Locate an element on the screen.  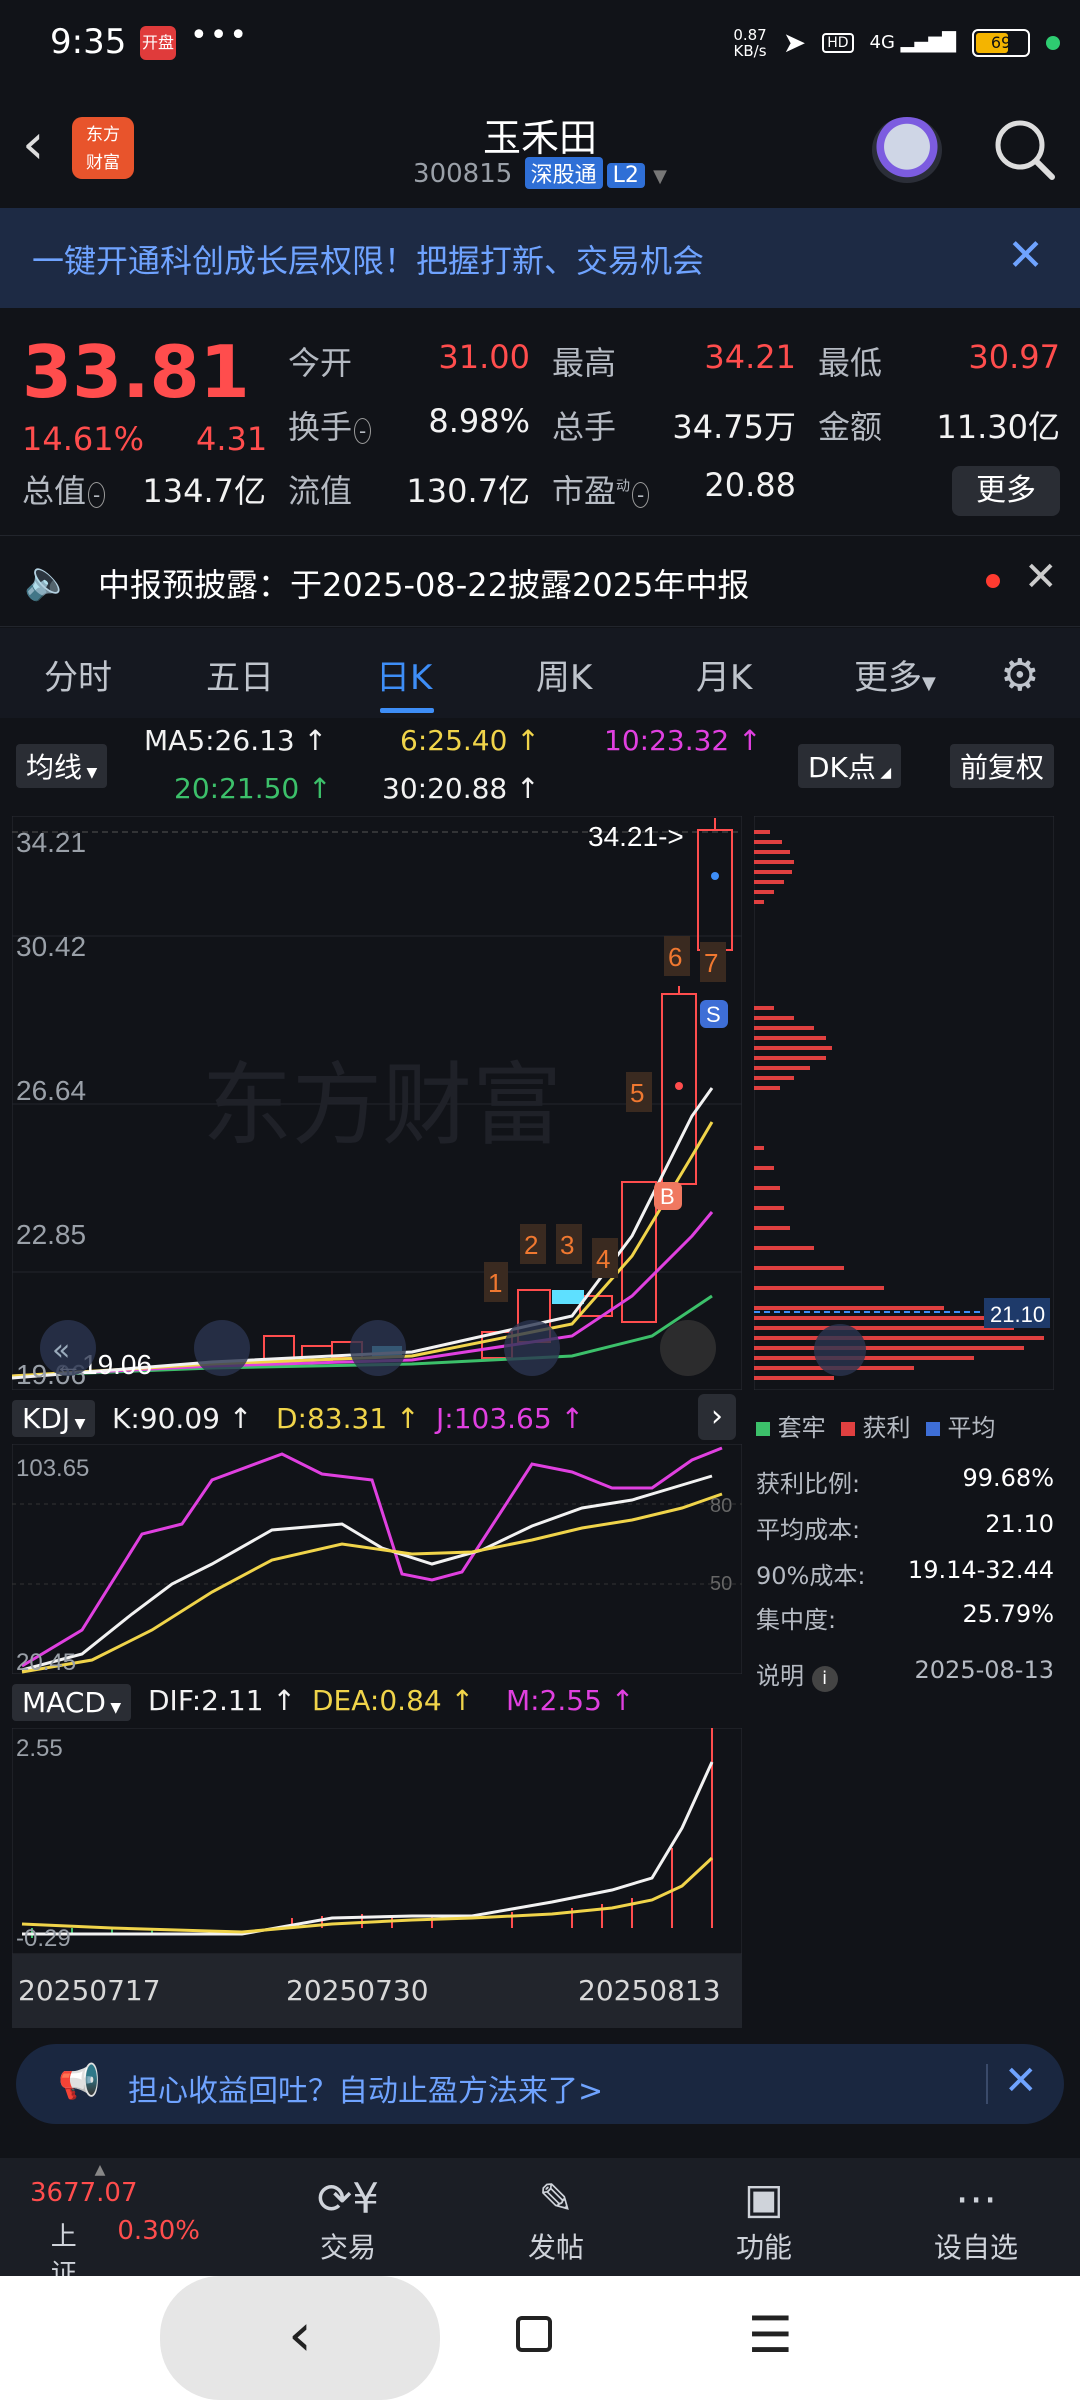
system-nav-bar: ‹ ☰ is located at coordinates (540, 2338).